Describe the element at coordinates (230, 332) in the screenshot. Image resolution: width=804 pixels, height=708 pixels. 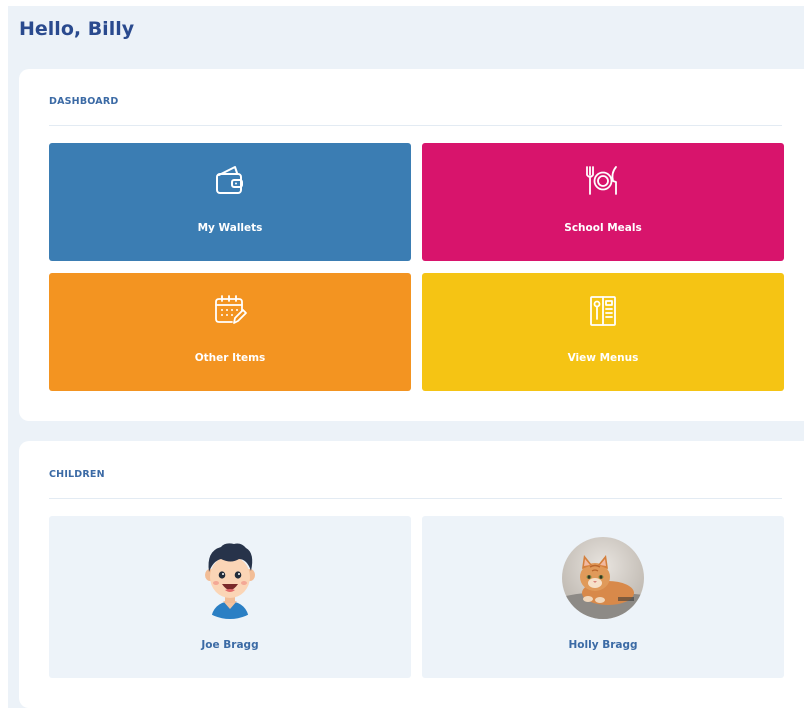
I see `other-items-tile: Other Items` at that location.